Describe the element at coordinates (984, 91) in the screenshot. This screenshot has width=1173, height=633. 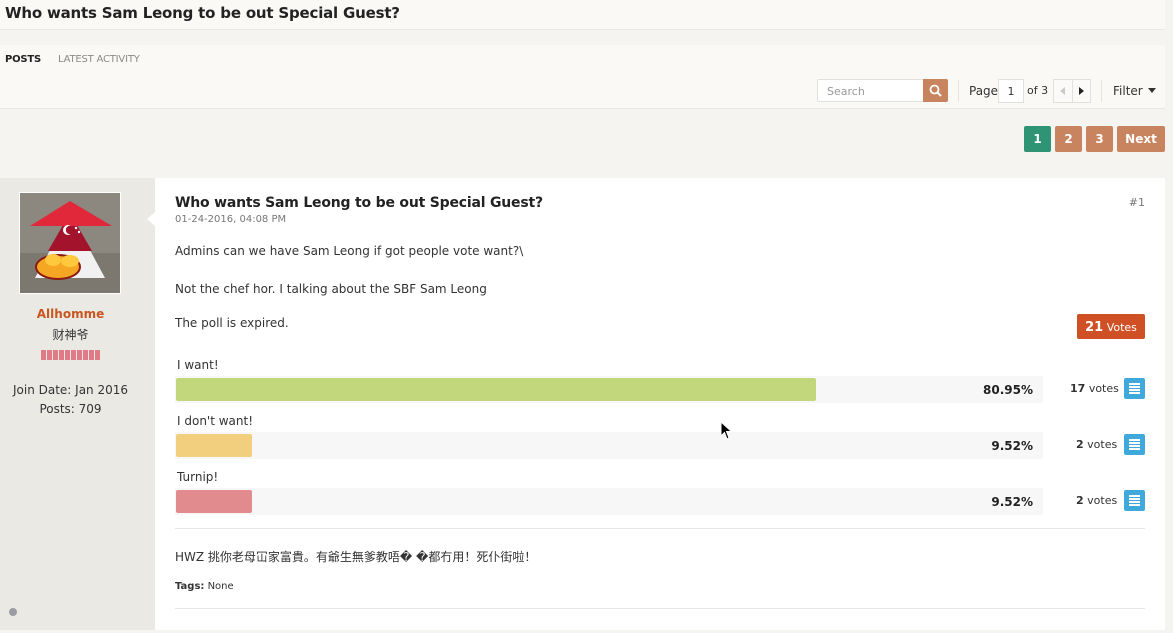
I see `page-label: Page` at that location.